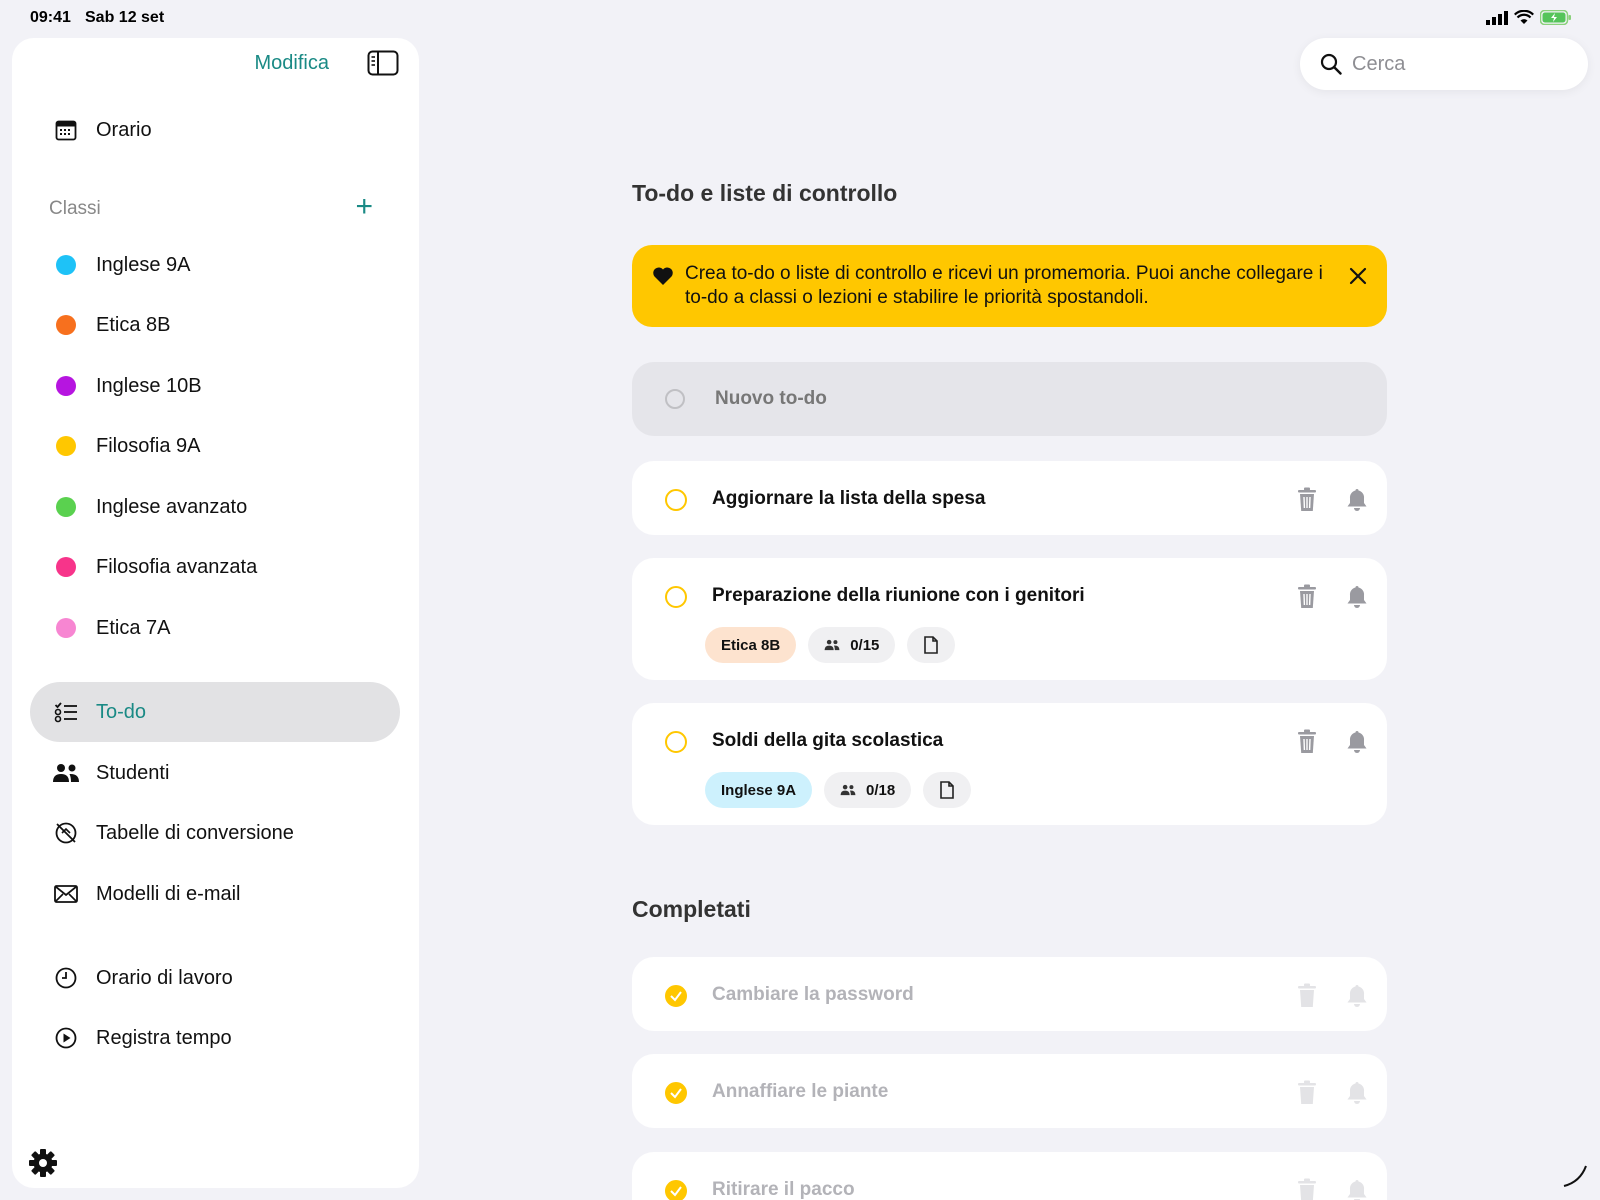 This screenshot has height=1200, width=1600. I want to click on sidebar-item-class: Etica 7A, so click(215, 628).